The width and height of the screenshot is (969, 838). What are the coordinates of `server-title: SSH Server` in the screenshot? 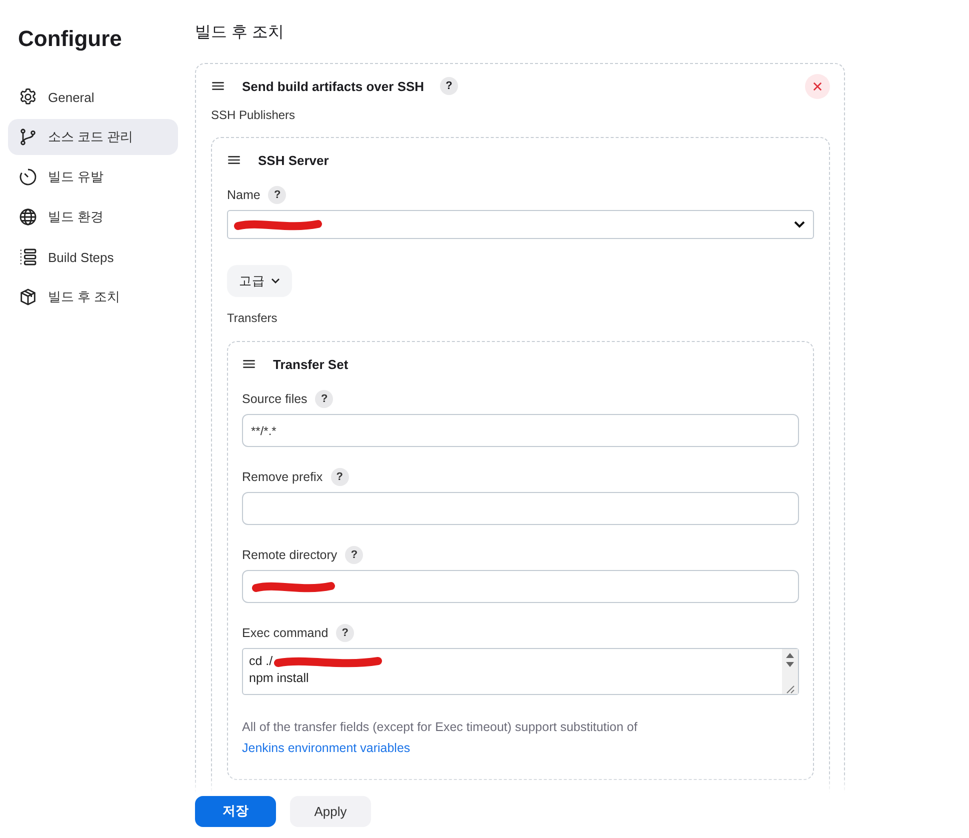 It's located at (293, 160).